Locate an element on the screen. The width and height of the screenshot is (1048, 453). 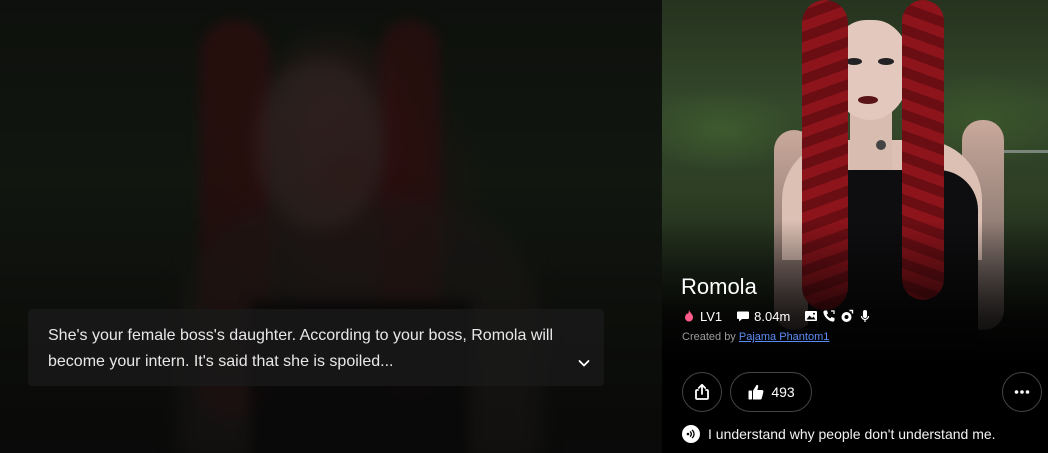
more-dots-icon is located at coordinates (1022, 392).